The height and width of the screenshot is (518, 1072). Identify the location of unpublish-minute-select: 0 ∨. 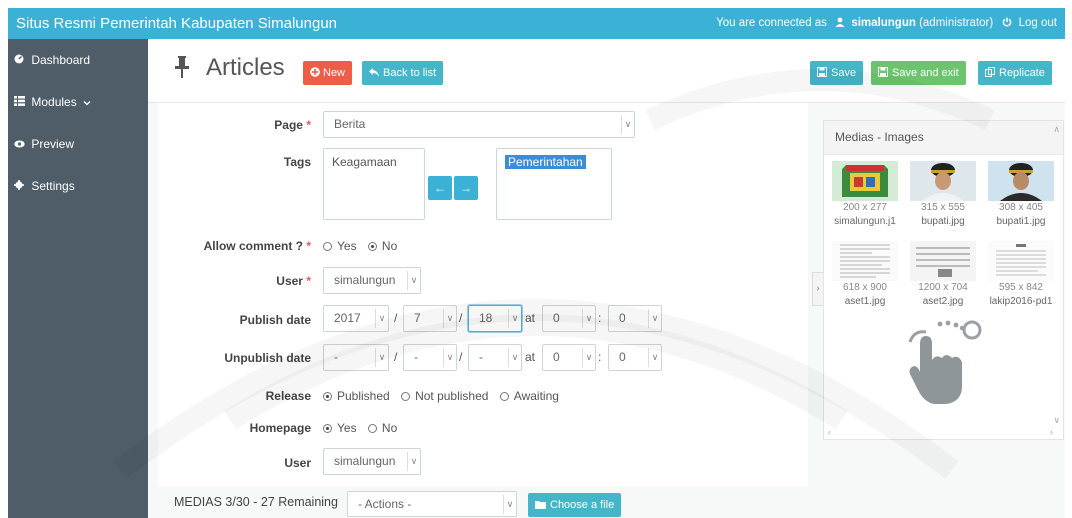
(635, 357).